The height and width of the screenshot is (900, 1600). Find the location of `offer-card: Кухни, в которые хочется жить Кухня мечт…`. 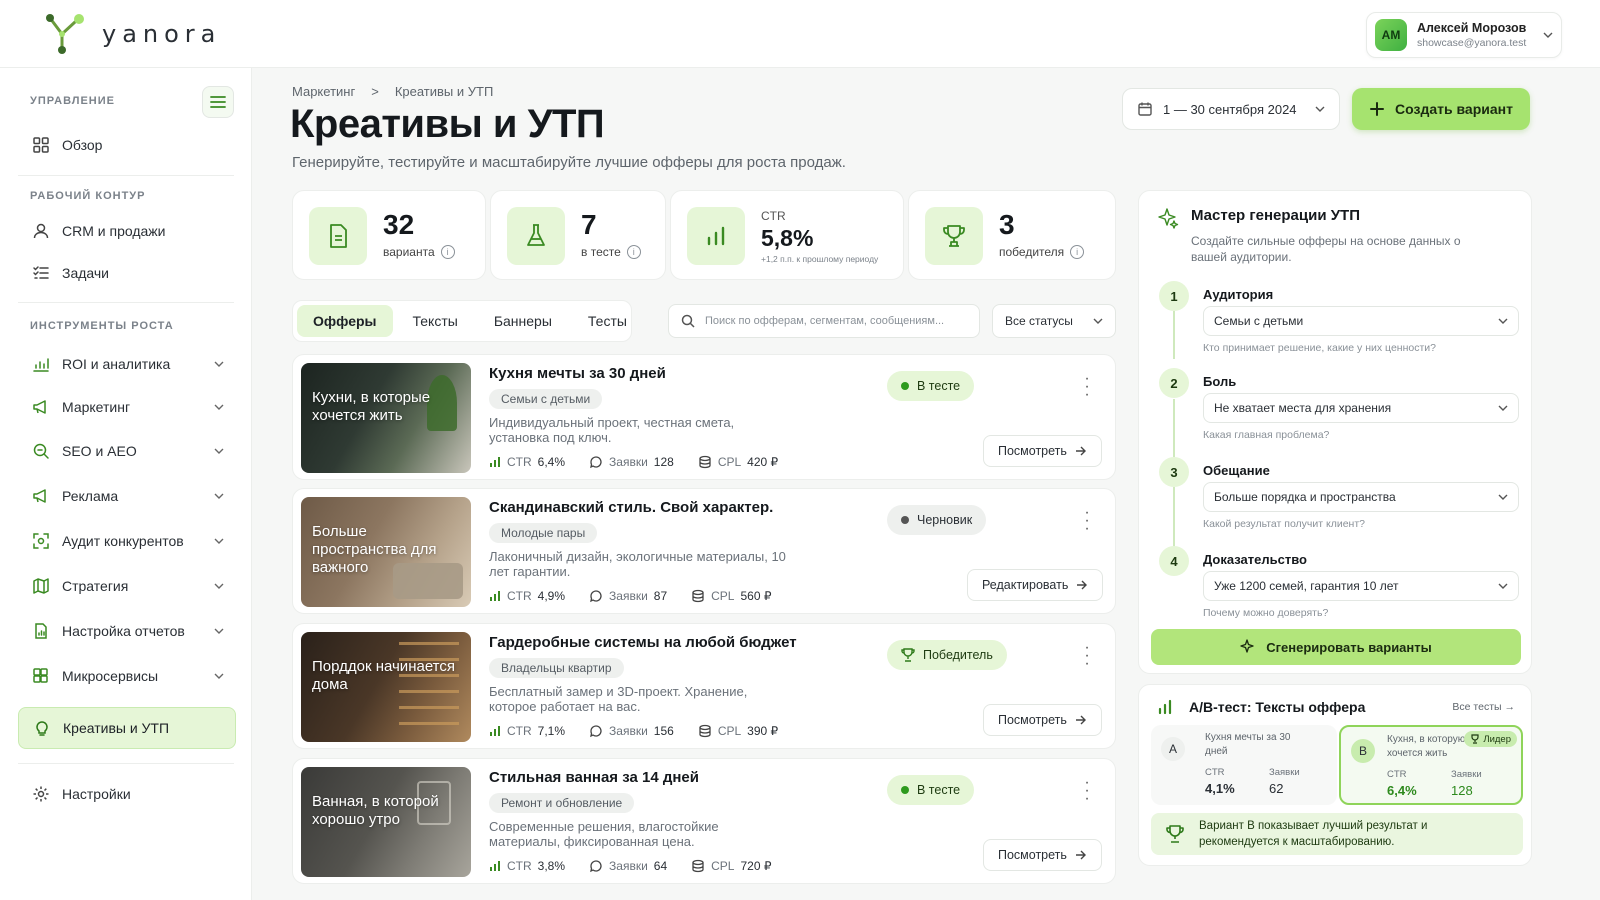

offer-card: Кухни, в которые хочется жить Кухня мечт… is located at coordinates (704, 417).